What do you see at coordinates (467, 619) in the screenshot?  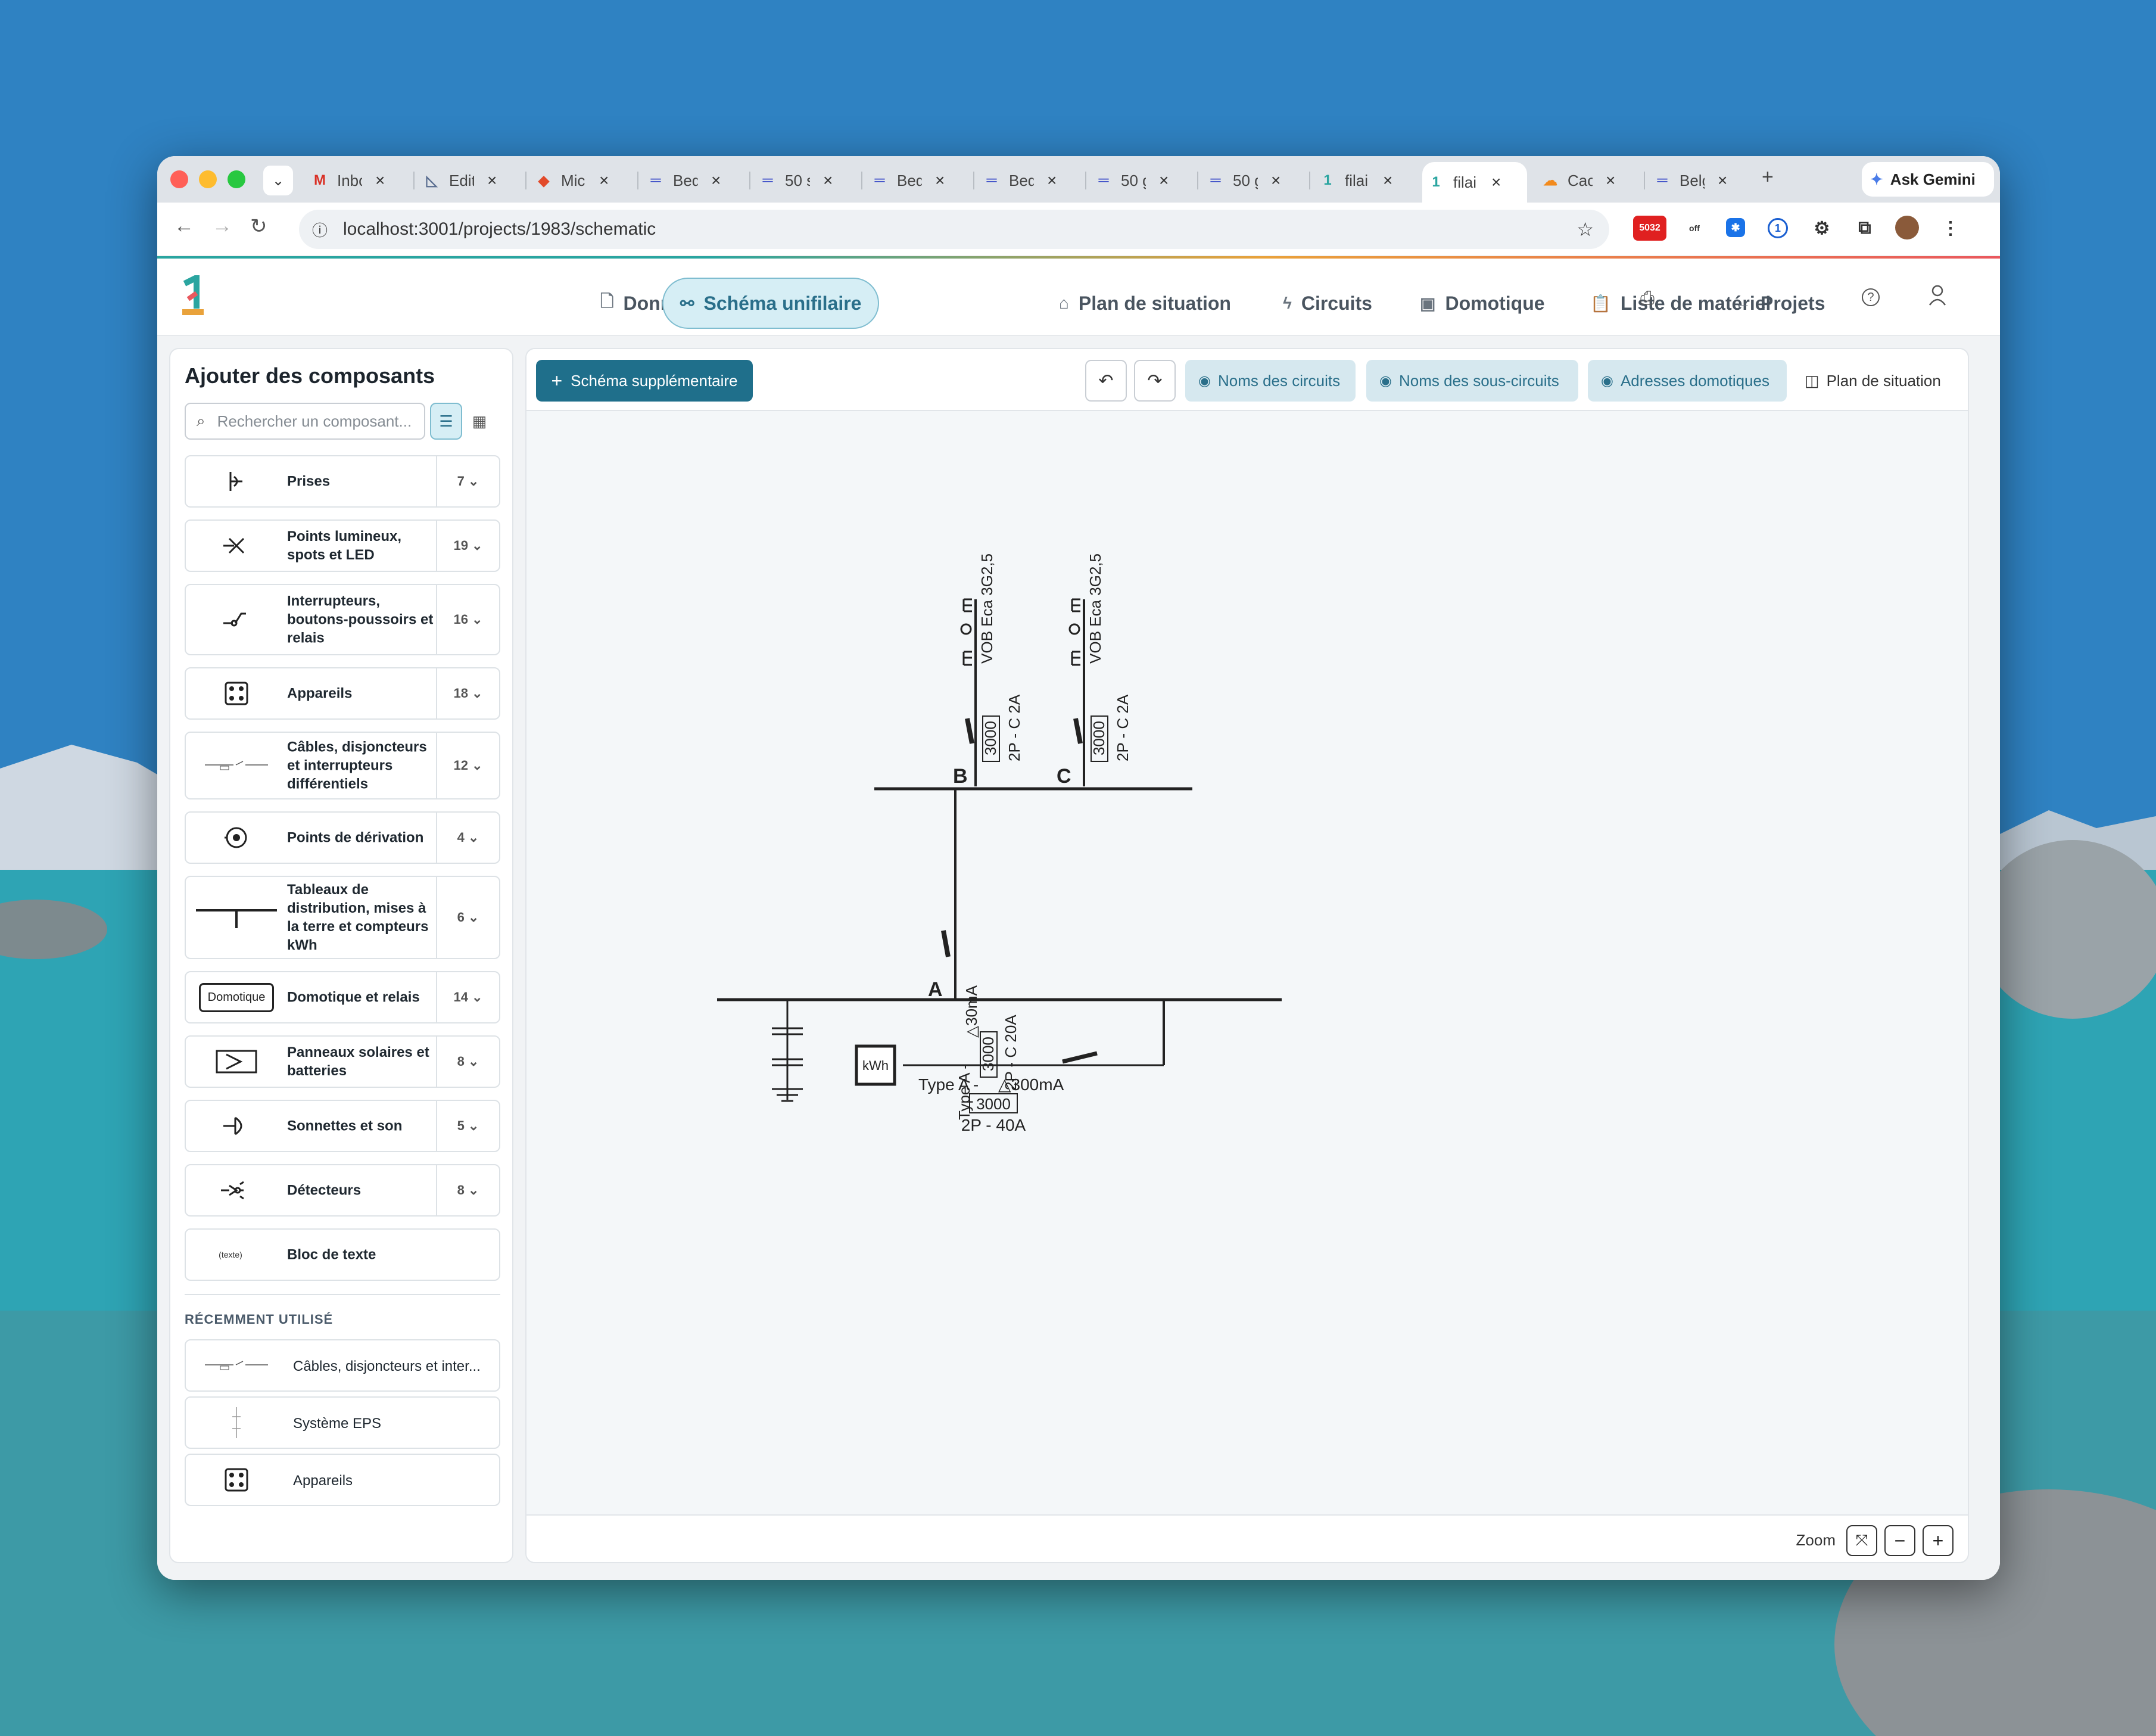 I see `category-count: 16 ⌄` at bounding box center [467, 619].